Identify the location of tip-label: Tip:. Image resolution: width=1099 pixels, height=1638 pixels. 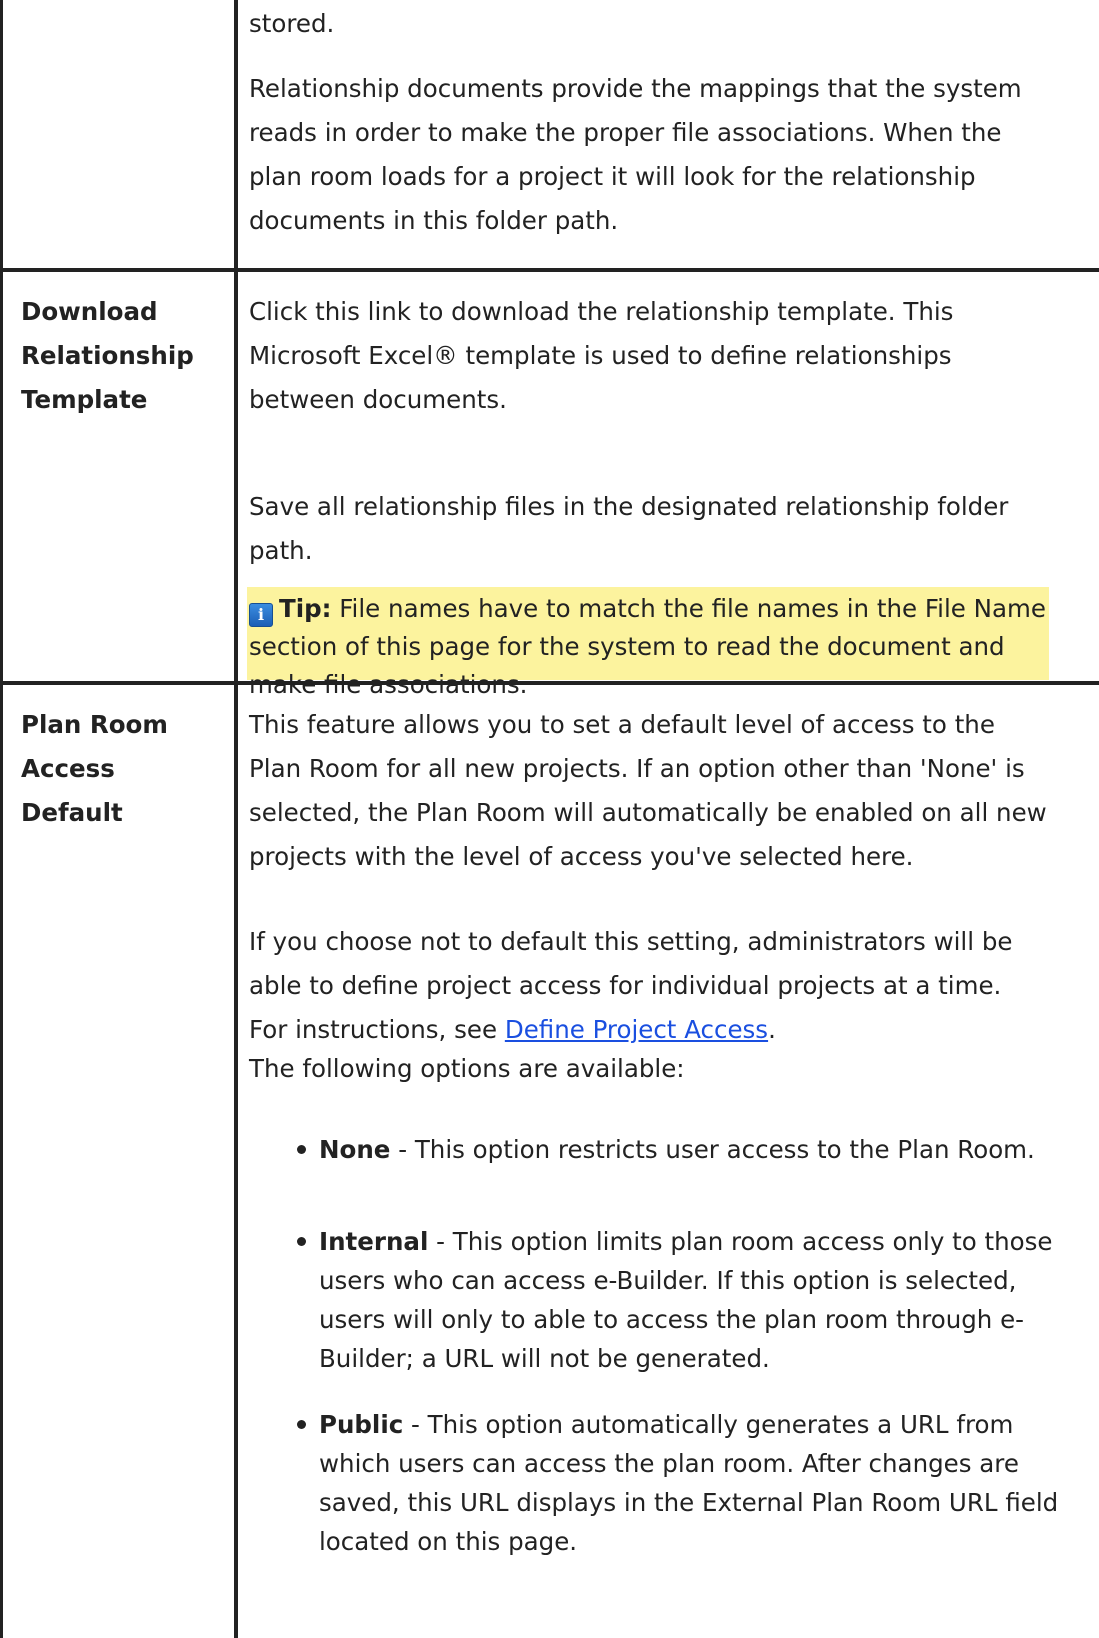
(305, 608).